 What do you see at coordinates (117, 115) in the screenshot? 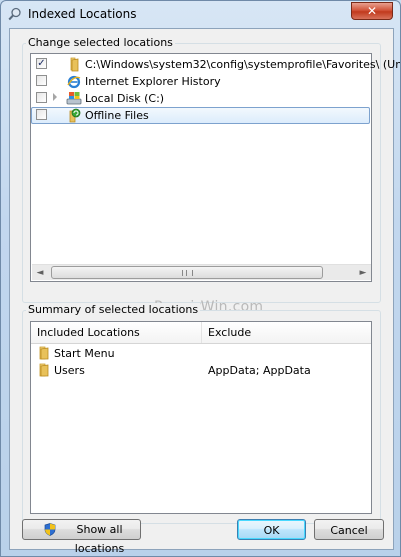
I see `tree-item-label: Offline Files` at bounding box center [117, 115].